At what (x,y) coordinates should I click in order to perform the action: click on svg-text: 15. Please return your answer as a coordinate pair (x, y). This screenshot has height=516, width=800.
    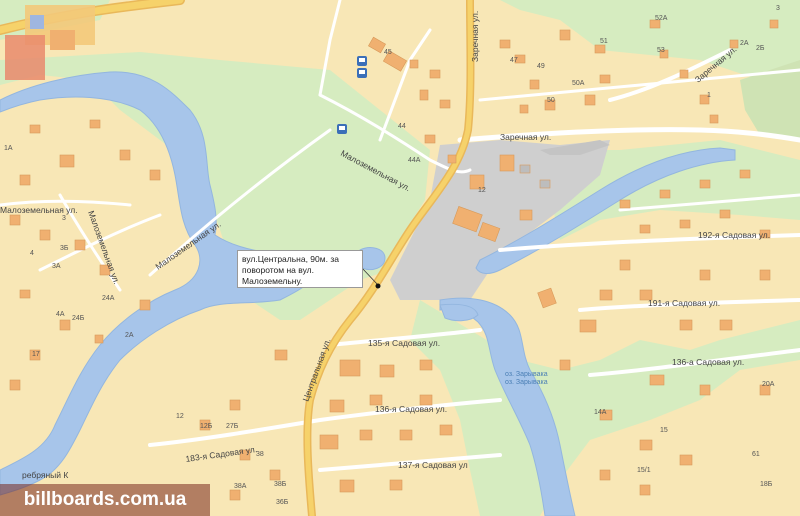
    Looking at the image, I should click on (664, 430).